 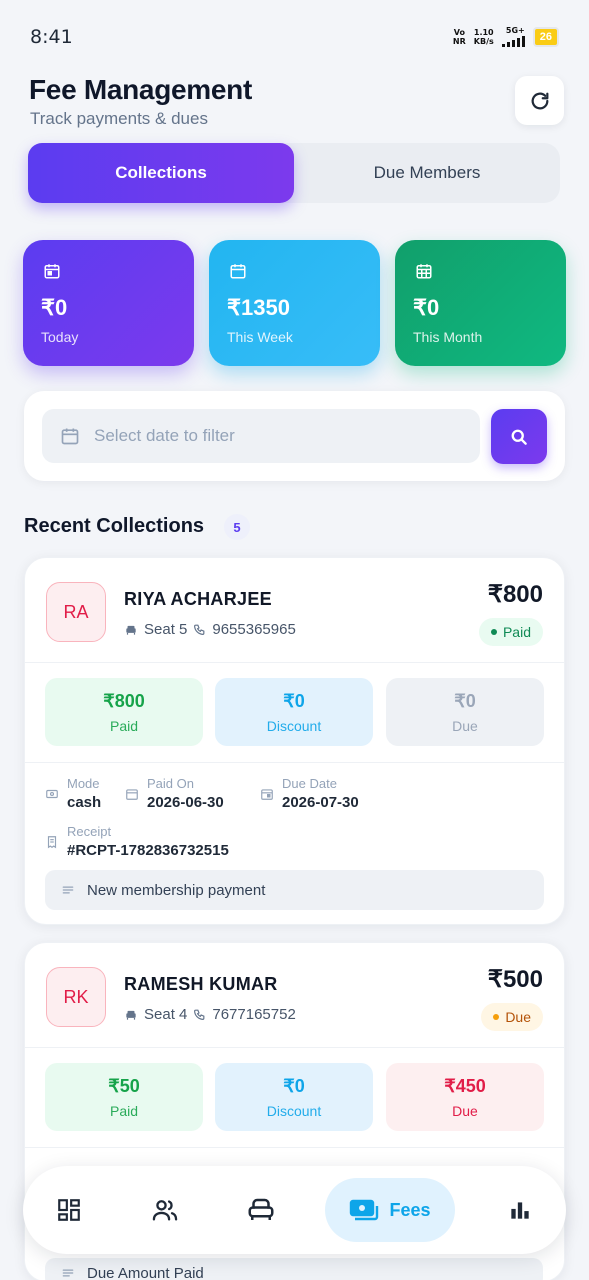 I want to click on stat-value-week: ₹1350, so click(x=258, y=307).